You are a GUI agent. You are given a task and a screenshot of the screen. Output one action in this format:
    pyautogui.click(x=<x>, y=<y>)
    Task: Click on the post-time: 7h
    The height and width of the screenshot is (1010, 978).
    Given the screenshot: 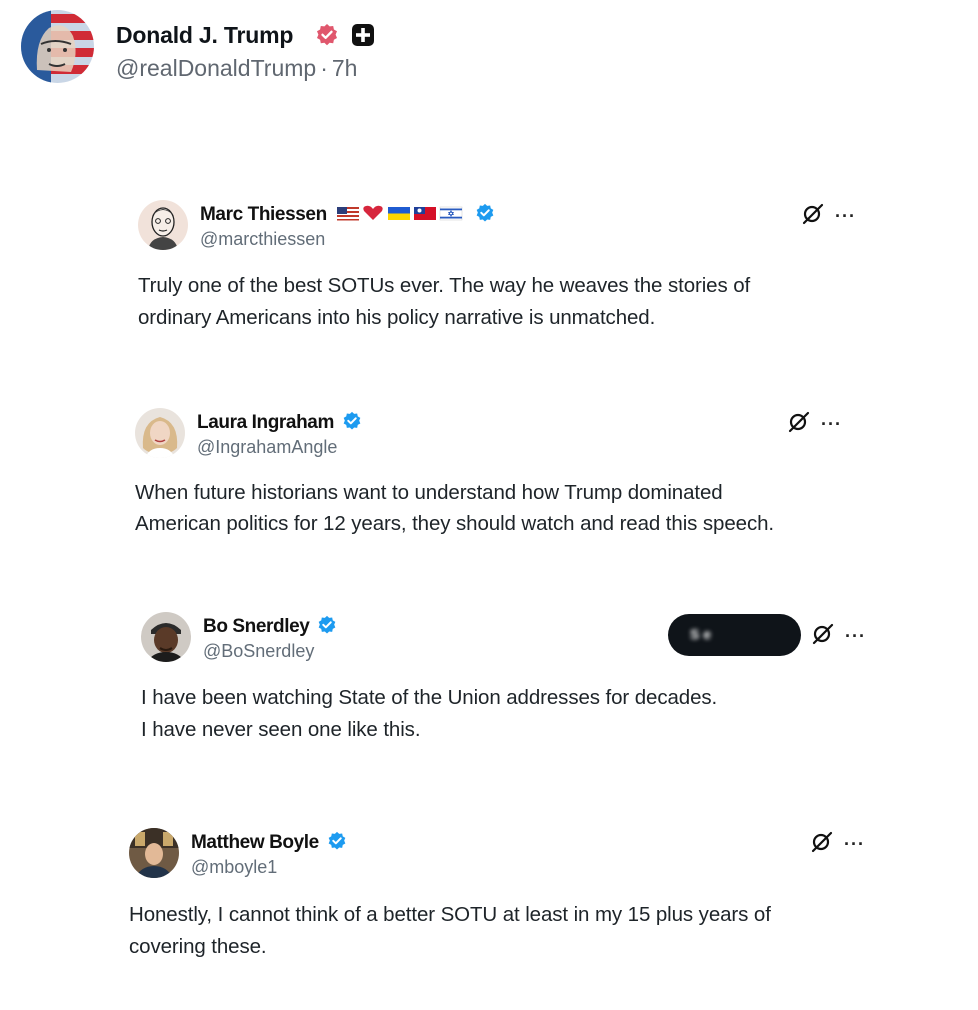 What is the action you would take?
    pyautogui.click(x=345, y=68)
    